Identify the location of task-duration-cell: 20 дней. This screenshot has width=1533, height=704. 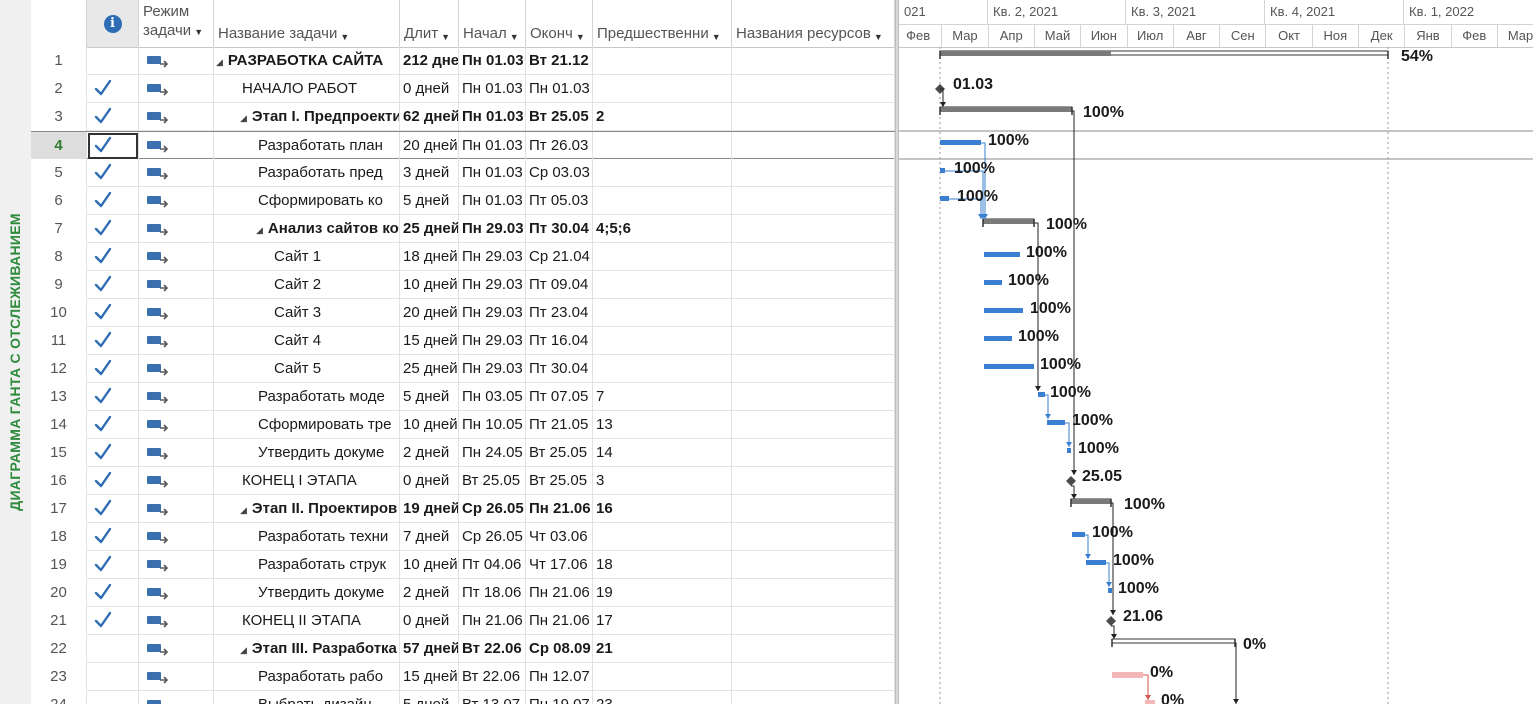
(429, 313).